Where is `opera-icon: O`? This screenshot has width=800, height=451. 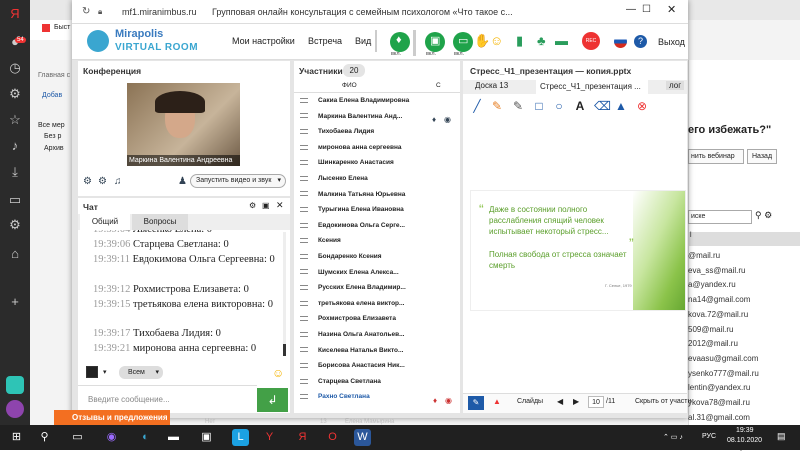
opera-icon: O is located at coordinates (332, 437).